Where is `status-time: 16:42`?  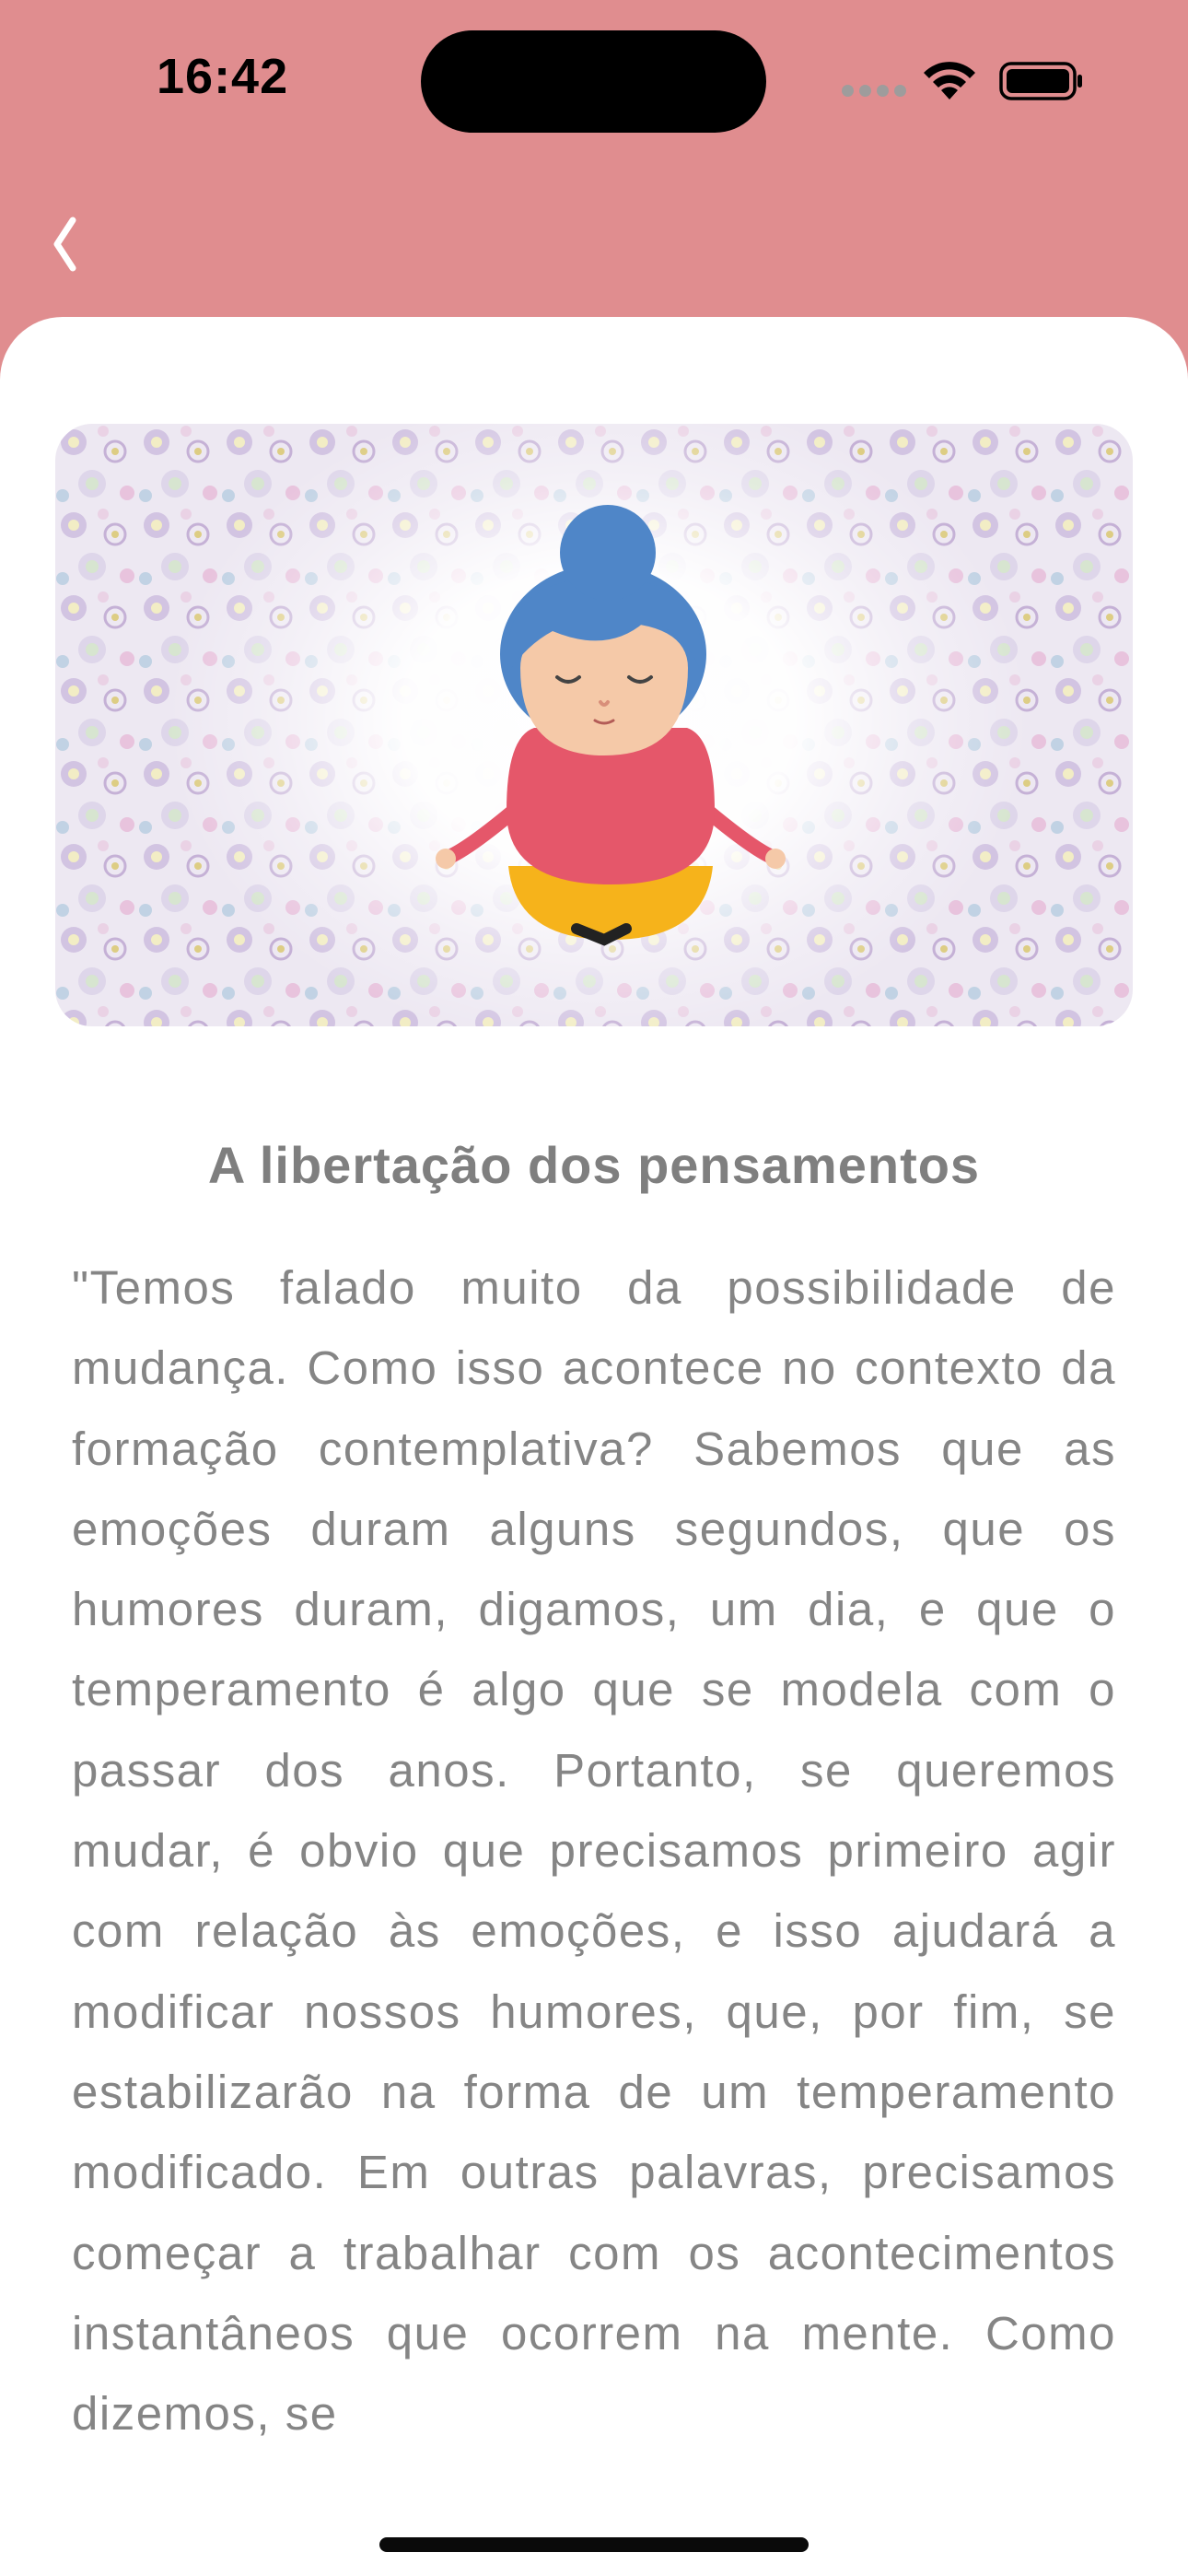
status-time: 16:42 is located at coordinates (223, 76).